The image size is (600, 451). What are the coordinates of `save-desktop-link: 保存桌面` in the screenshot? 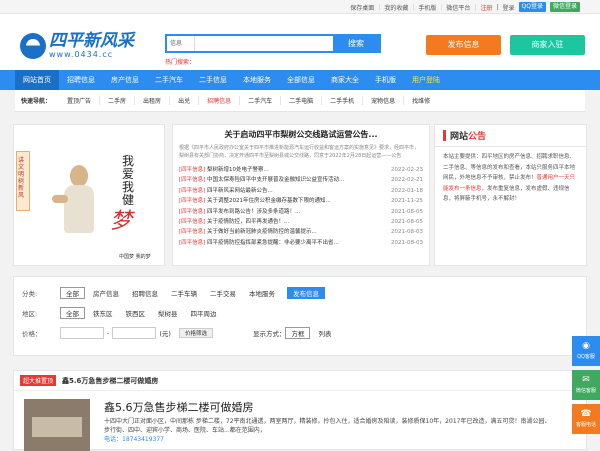 It's located at (362, 7).